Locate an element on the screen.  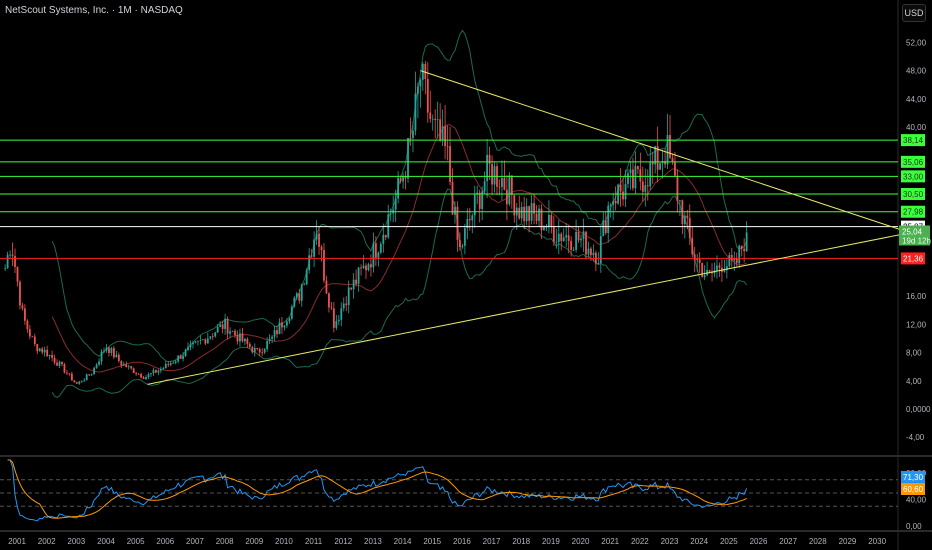
rsi-tick-label: 0,00 is located at coordinates (914, 526).